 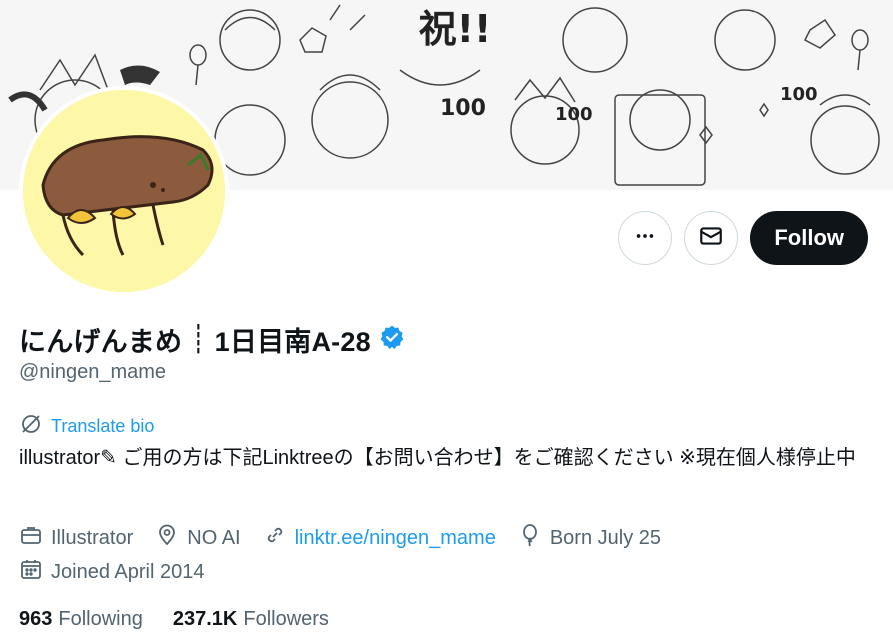 I want to click on link-icon, so click(x=275, y=538).